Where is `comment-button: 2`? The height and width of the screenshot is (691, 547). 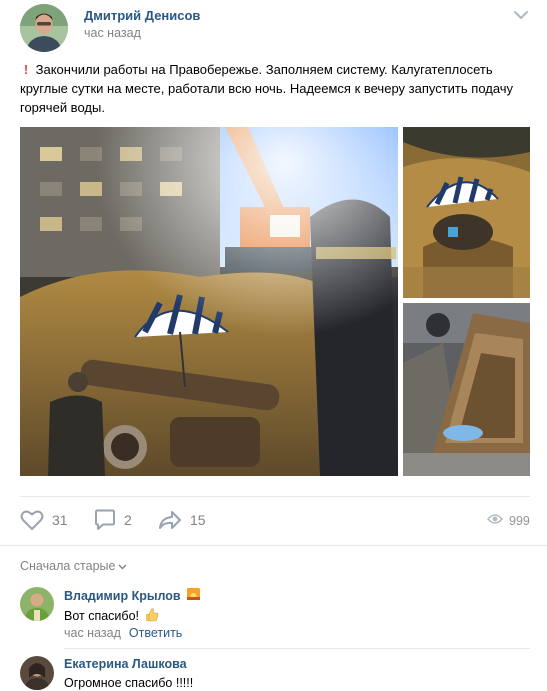 comment-button: 2 is located at coordinates (113, 520).